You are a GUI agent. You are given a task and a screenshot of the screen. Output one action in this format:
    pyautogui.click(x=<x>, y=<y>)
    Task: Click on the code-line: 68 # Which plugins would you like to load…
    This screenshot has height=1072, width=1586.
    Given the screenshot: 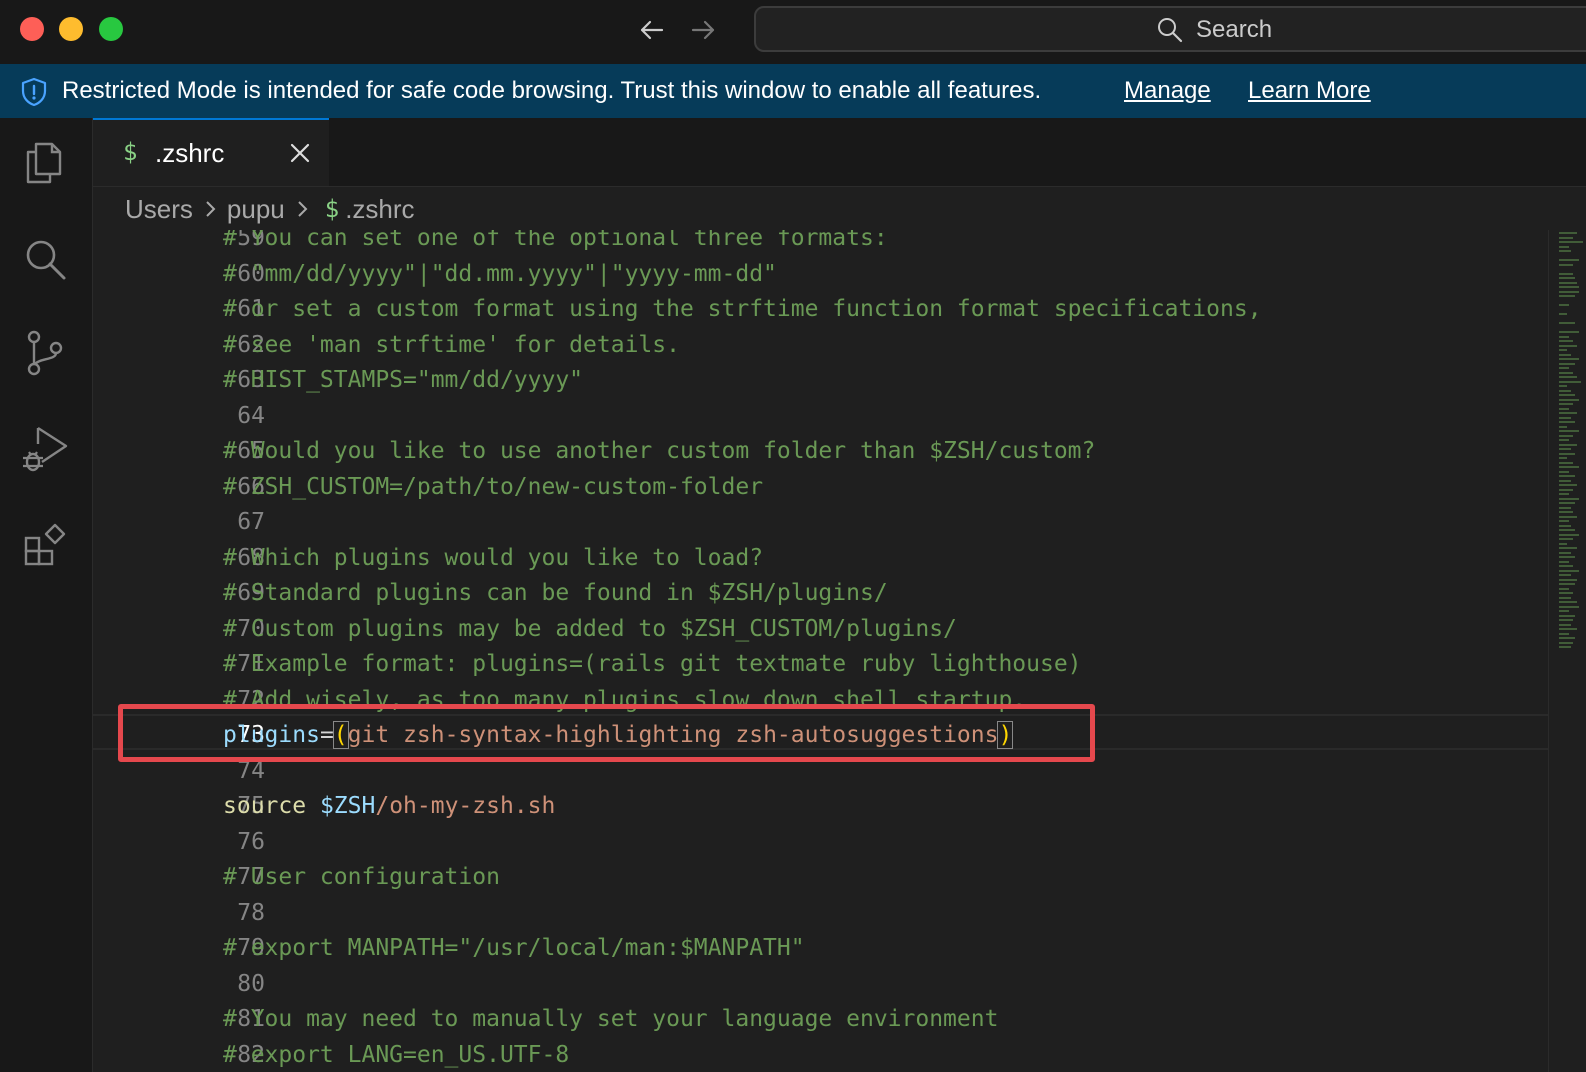 What is the action you would take?
    pyautogui.click(x=820, y=558)
    